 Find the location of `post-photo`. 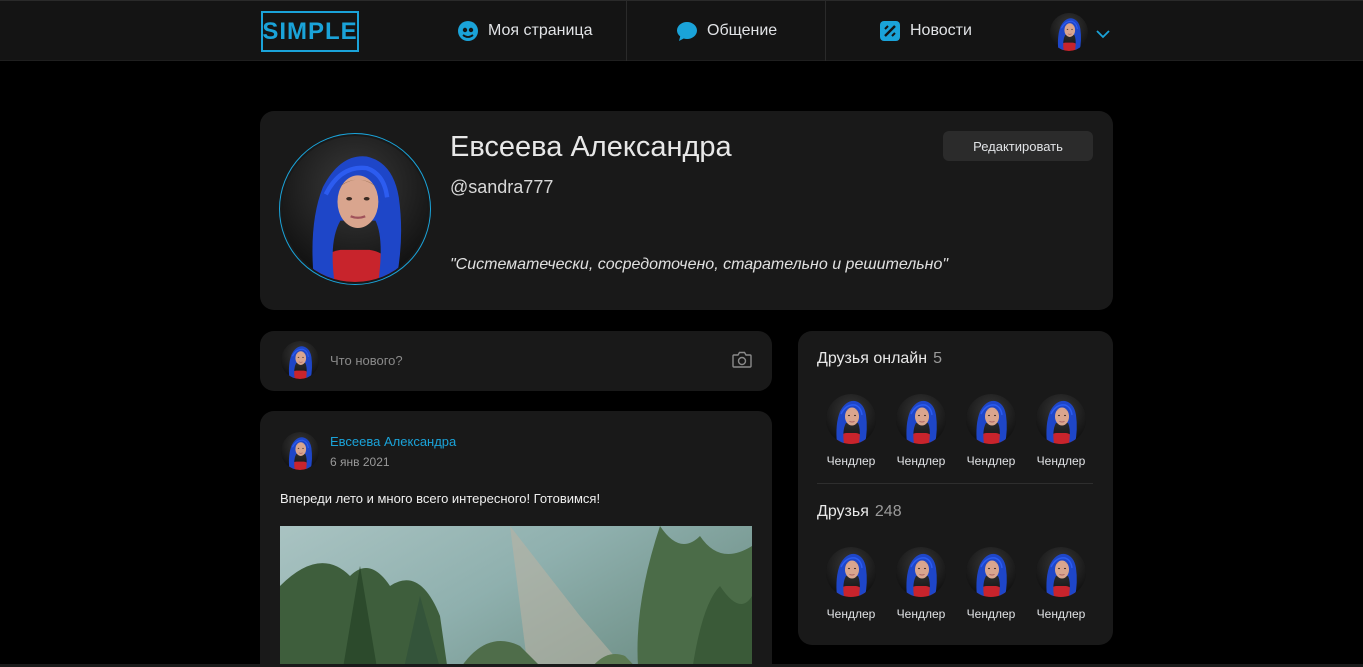

post-photo is located at coordinates (516, 596).